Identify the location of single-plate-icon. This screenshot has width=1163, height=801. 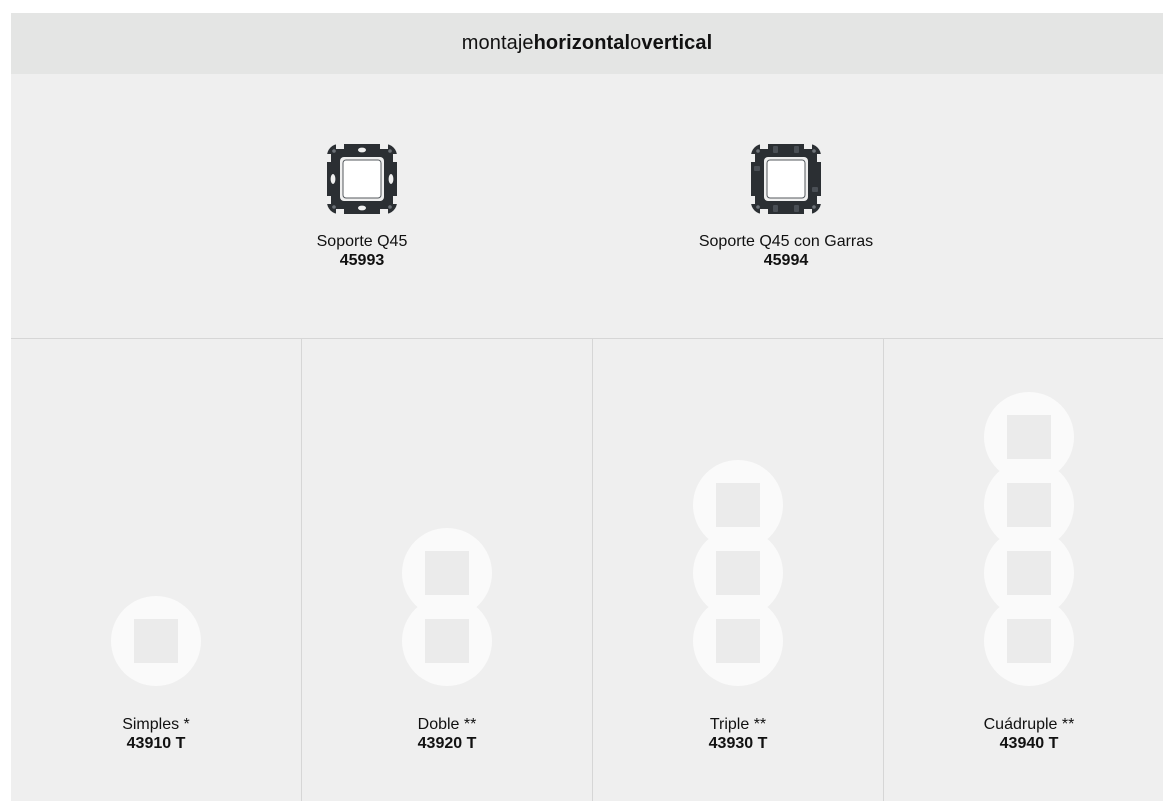
(156, 641).